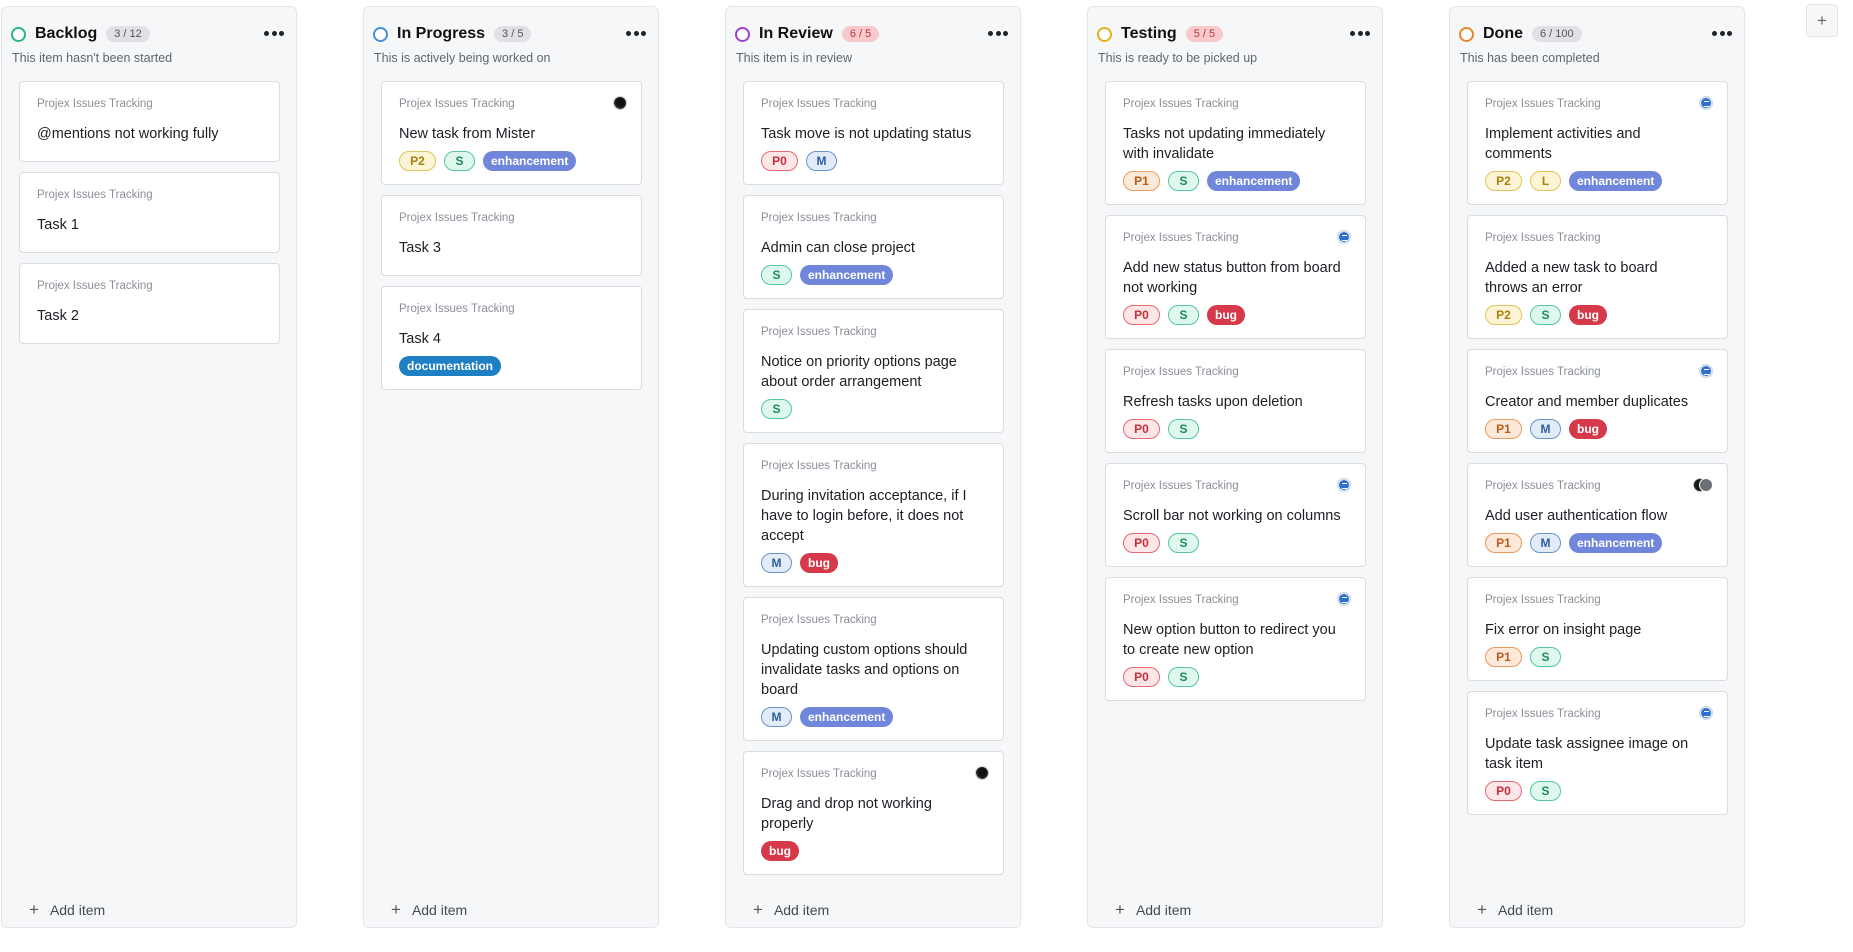 This screenshot has width=1853, height=952. Describe the element at coordinates (149, 212) in the screenshot. I see `task-card: Projex Issues Tracking Task 1` at that location.